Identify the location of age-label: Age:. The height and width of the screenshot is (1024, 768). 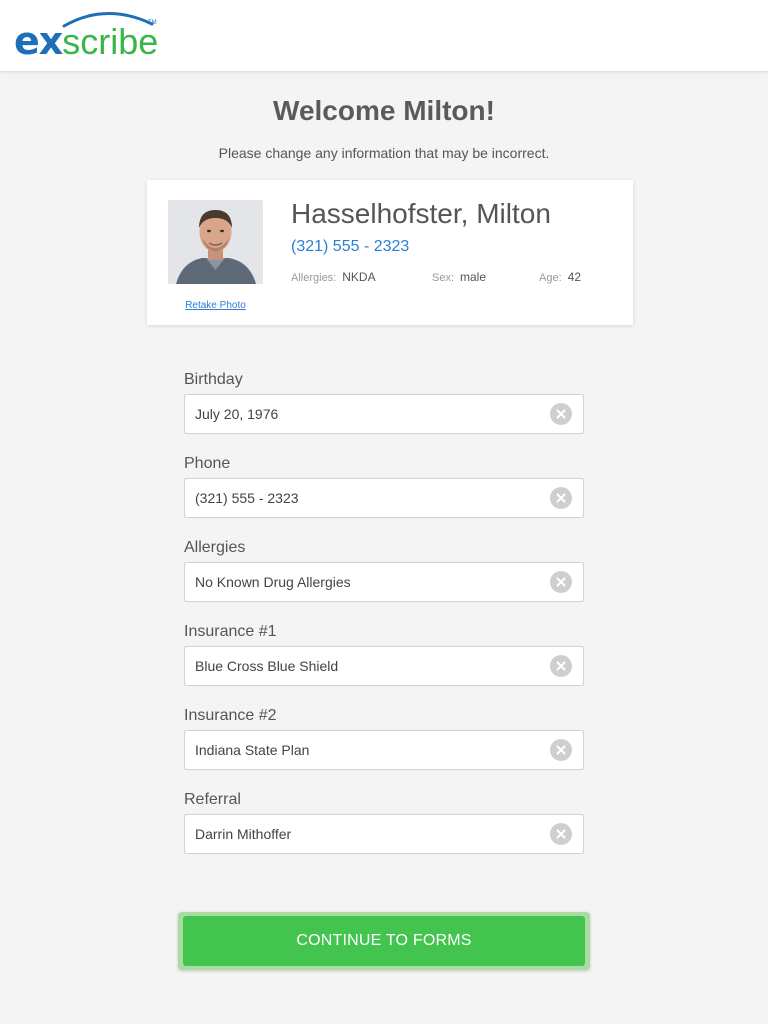
(550, 278).